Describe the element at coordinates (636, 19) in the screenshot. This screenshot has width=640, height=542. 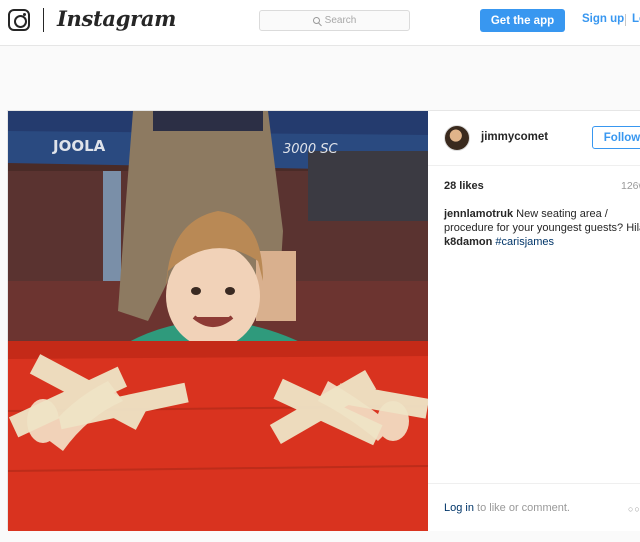
I see `log-in-link: Log in` at that location.